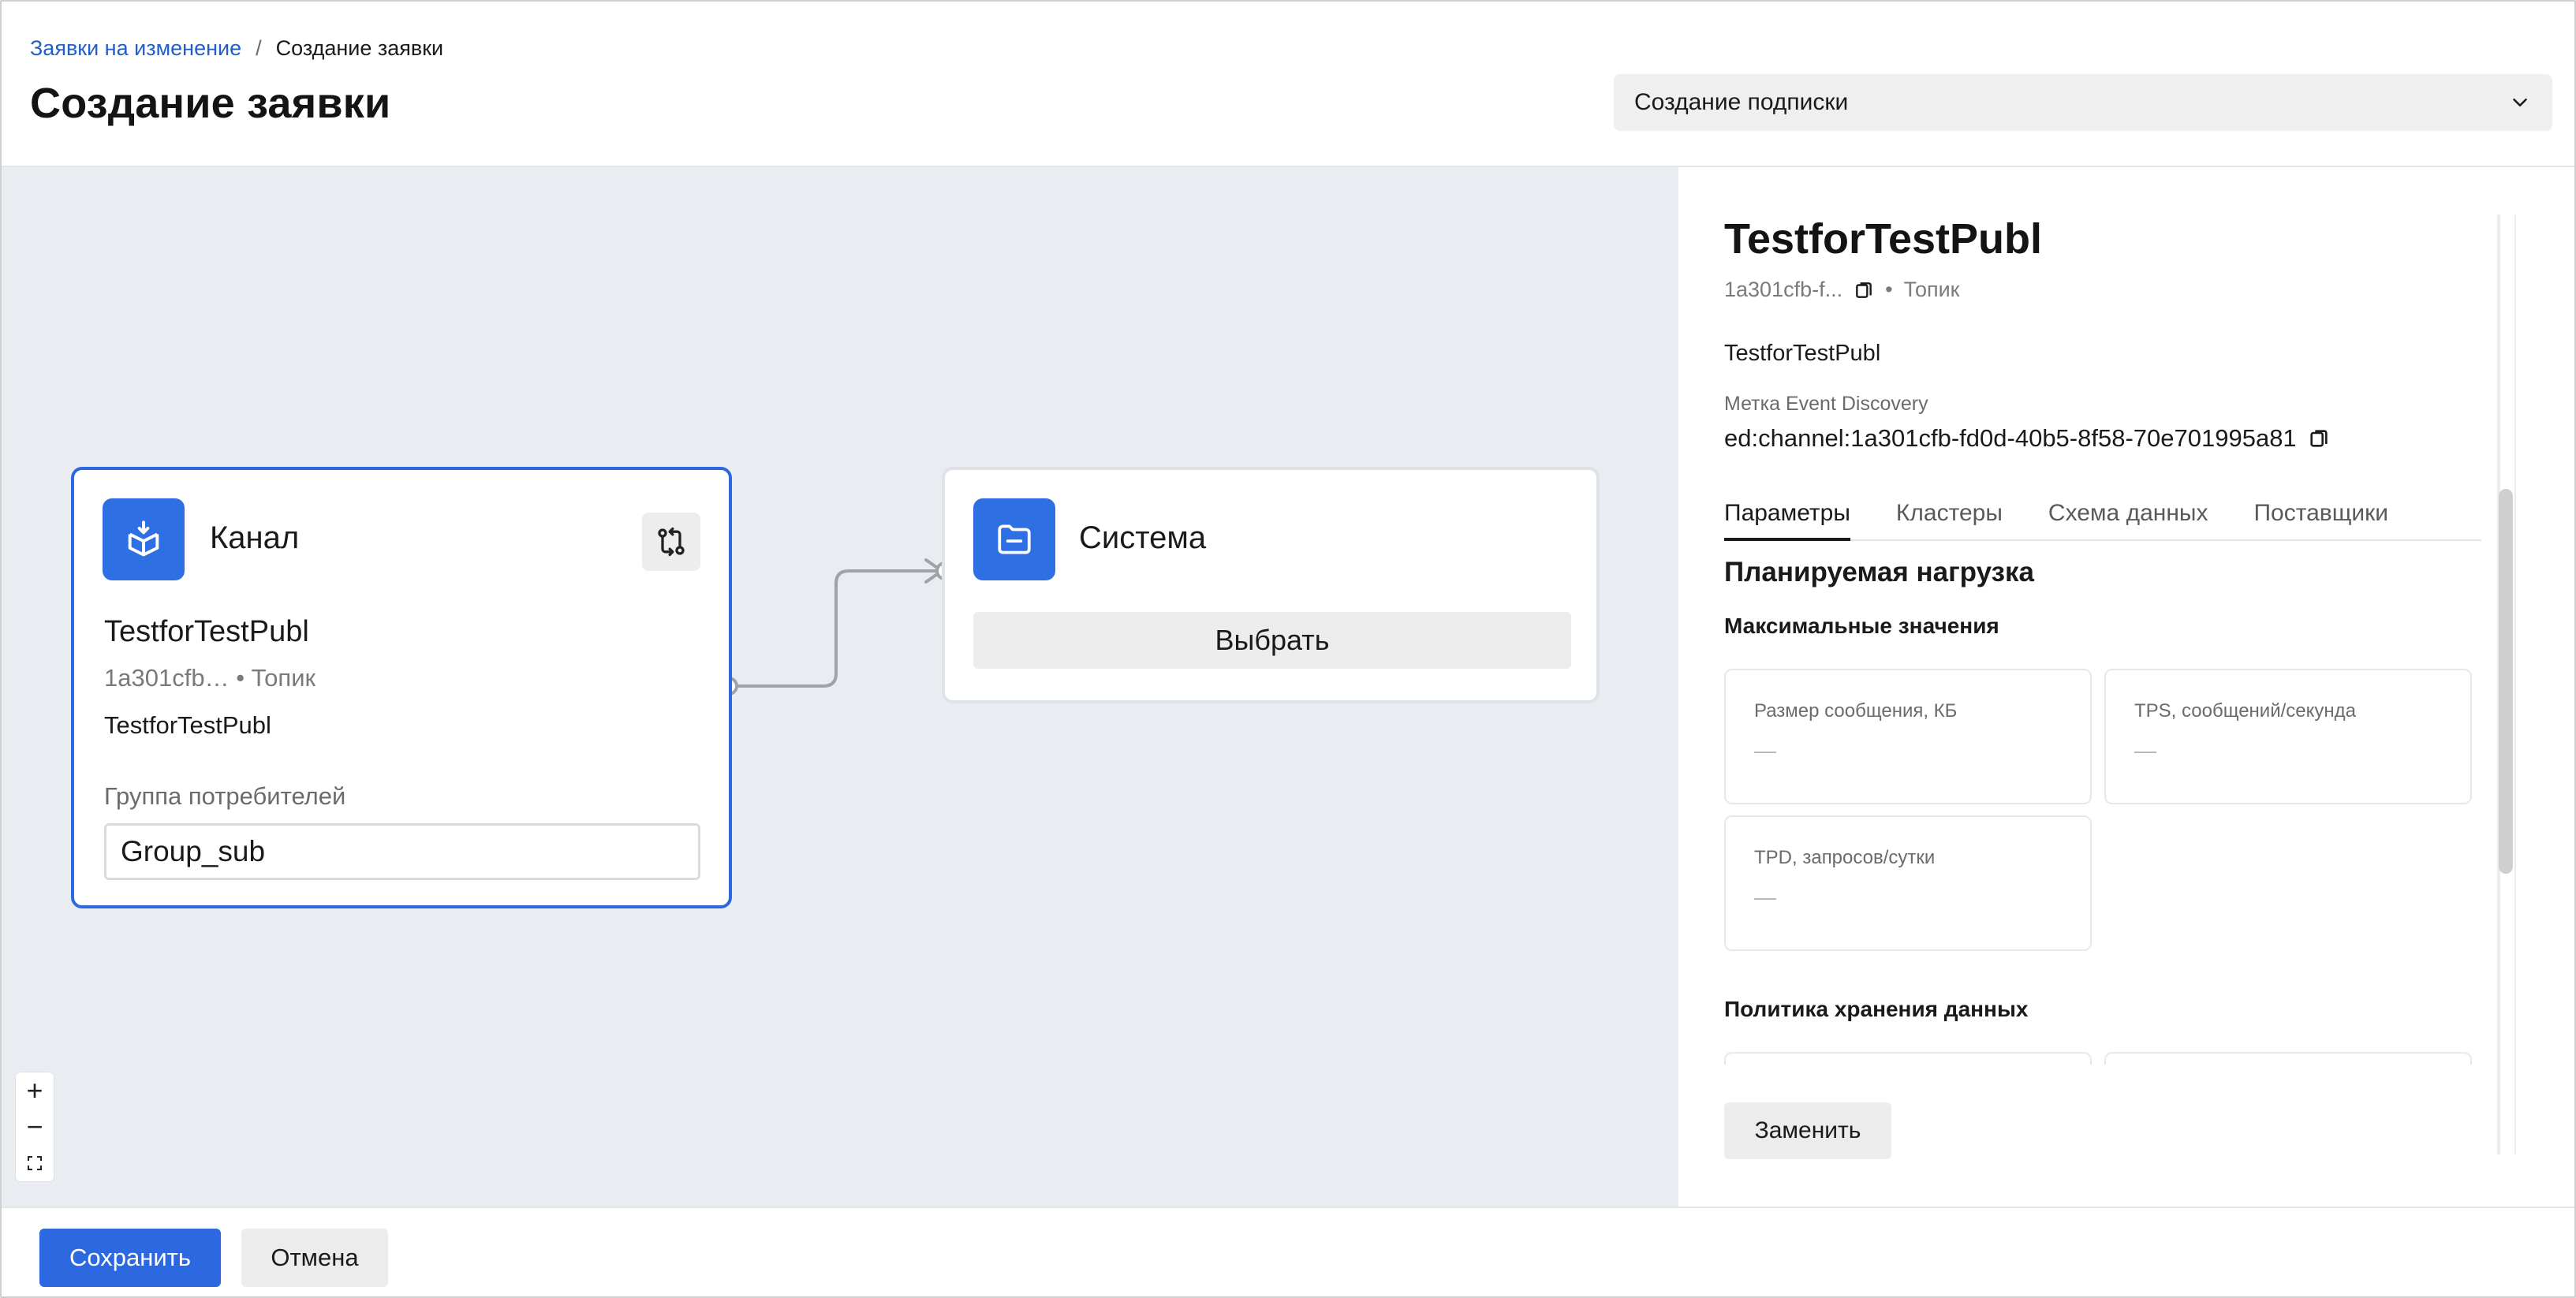 The height and width of the screenshot is (1298, 2576). Describe the element at coordinates (1845, 857) in the screenshot. I see `metric-label: TPD, запросов/сутки` at that location.